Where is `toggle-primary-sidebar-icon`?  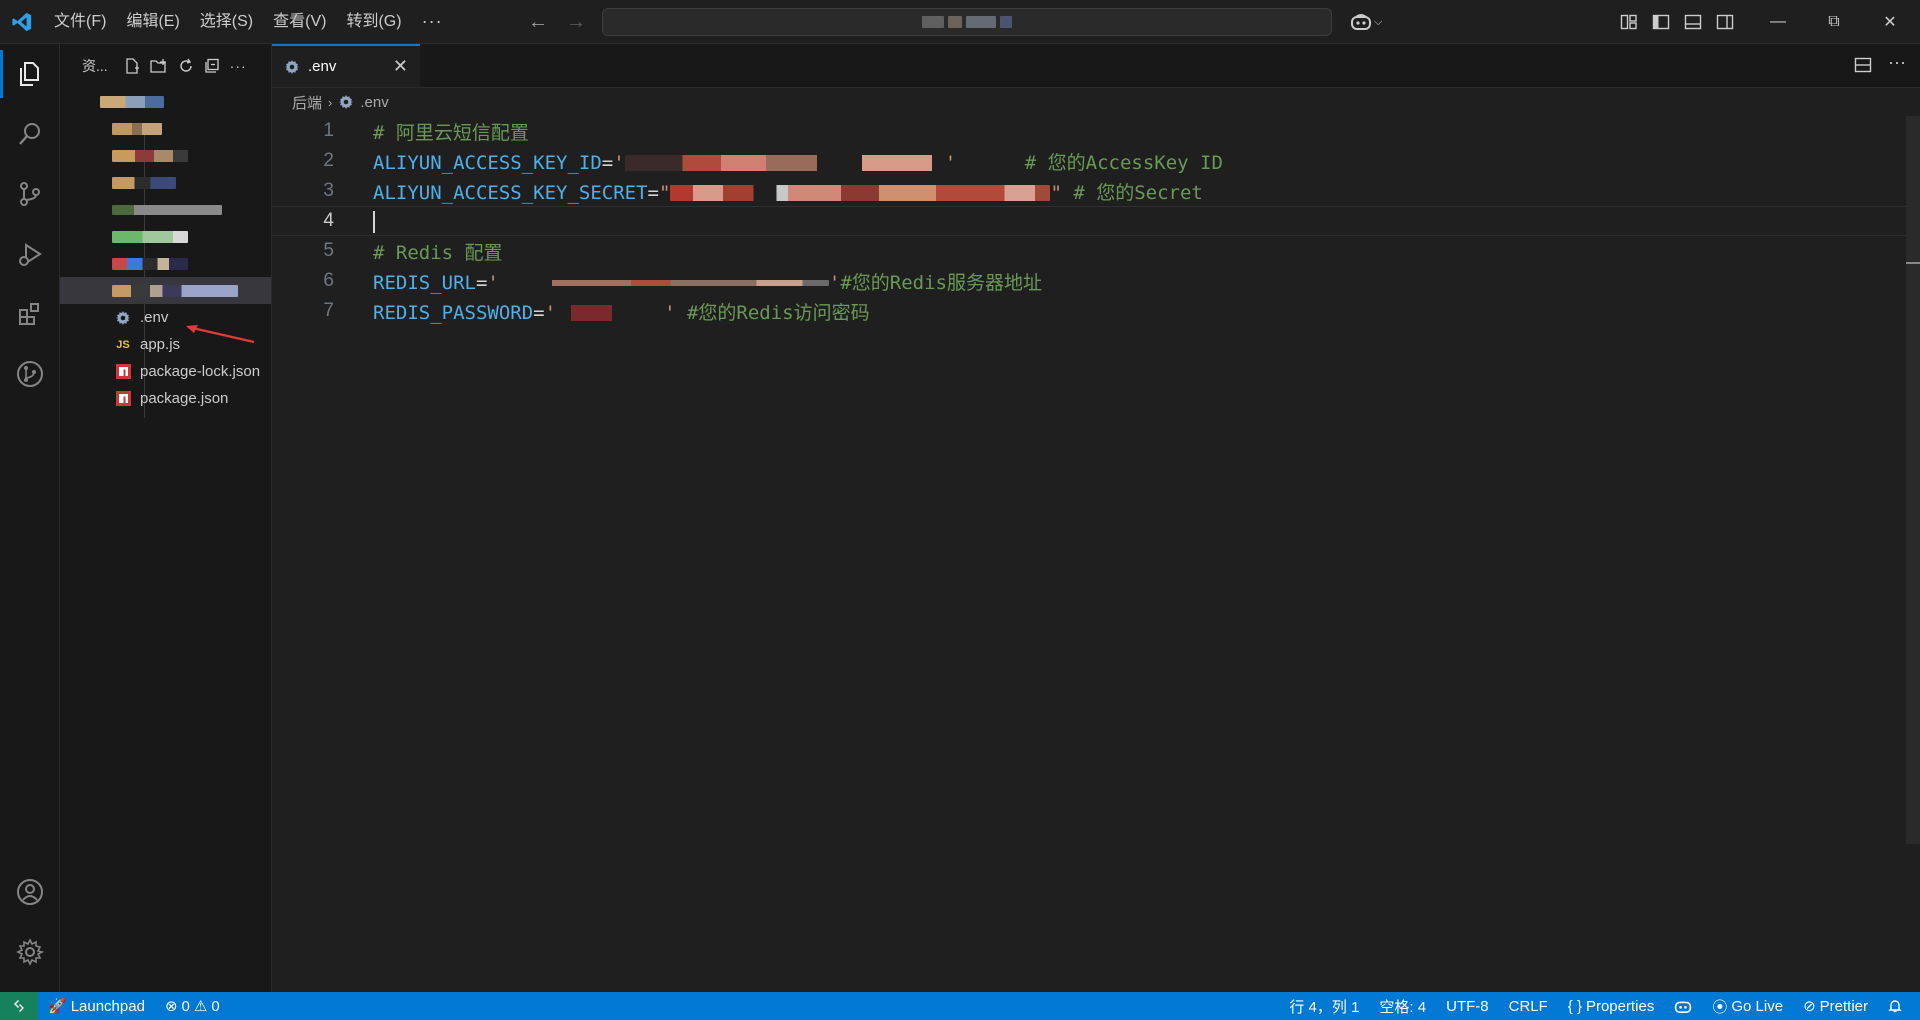
toggle-primary-sidebar-icon is located at coordinates (1661, 22).